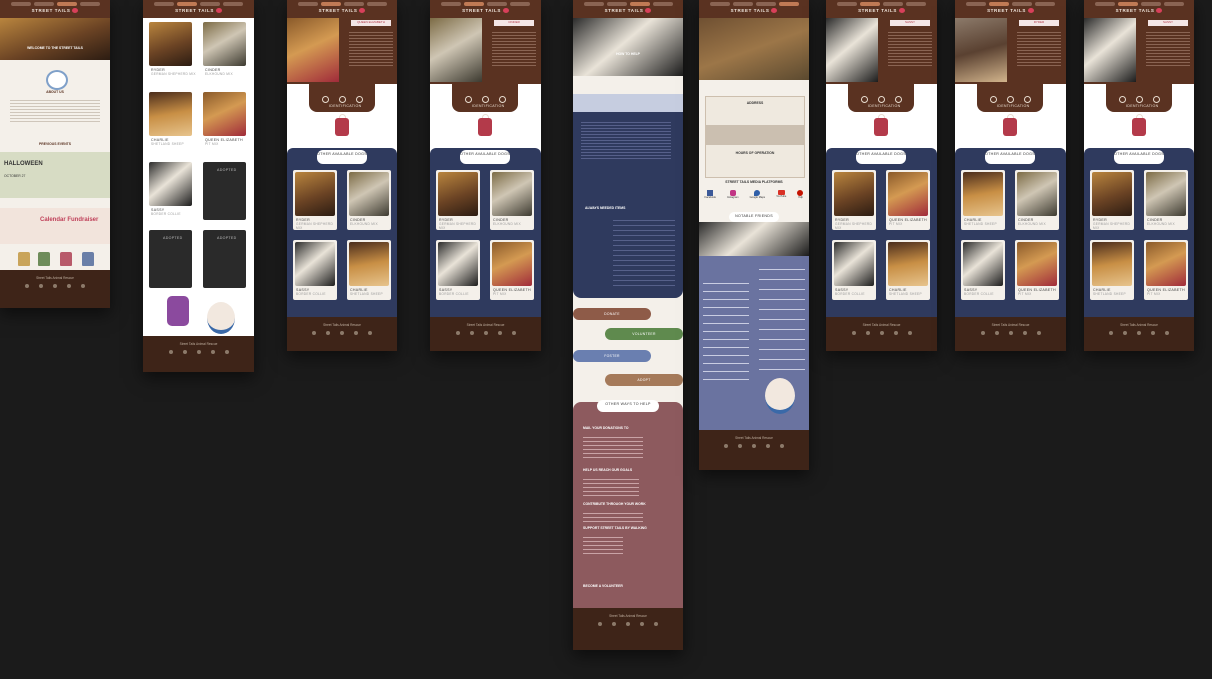 This screenshot has width=1212, height=679. What do you see at coordinates (733, 195) in the screenshot?
I see `instagram-icon: Instagram` at bounding box center [733, 195].